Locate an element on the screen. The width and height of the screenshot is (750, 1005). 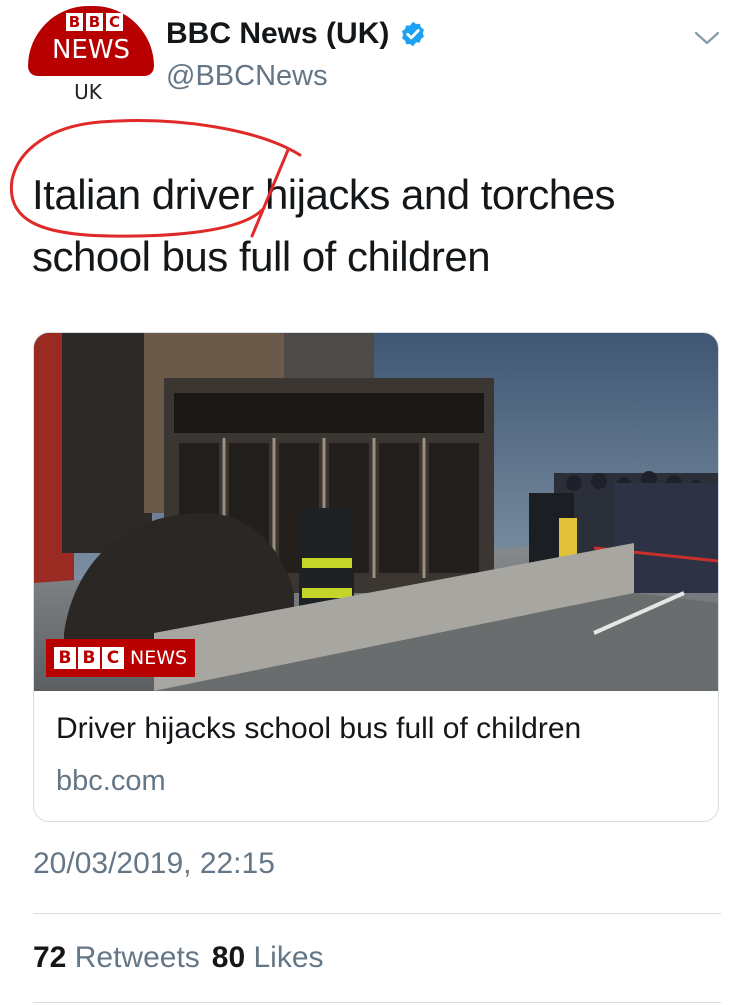
bbc-letters: B B C is located at coordinates (94, 22).